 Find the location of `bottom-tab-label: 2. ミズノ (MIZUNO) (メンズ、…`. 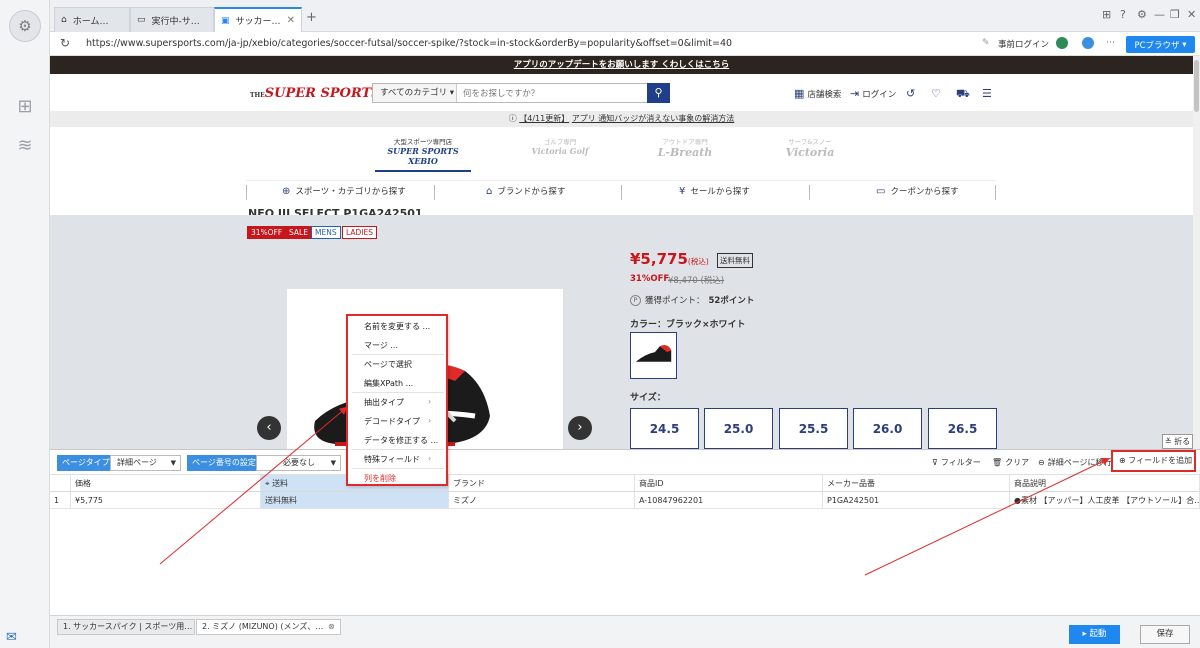

bottom-tab-label: 2. ミズノ (MIZUNO) (メンズ、… is located at coordinates (263, 626).